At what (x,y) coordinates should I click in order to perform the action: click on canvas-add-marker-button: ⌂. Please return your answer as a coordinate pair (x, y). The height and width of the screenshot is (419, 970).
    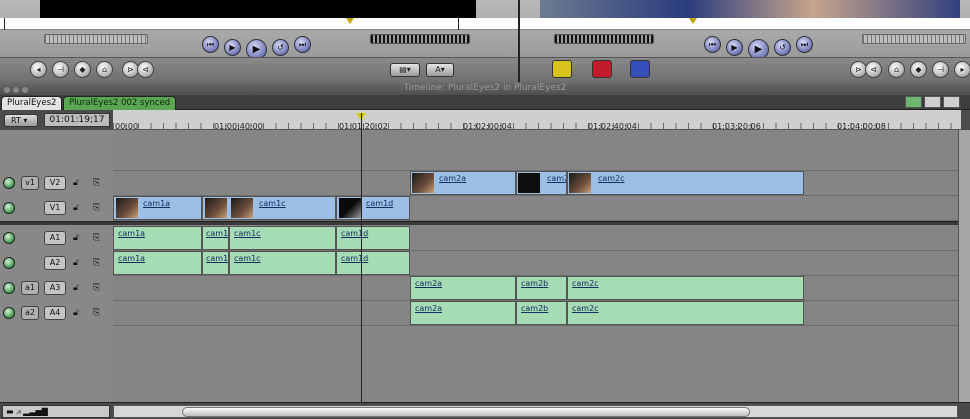
    Looking at the image, I should click on (896, 69).